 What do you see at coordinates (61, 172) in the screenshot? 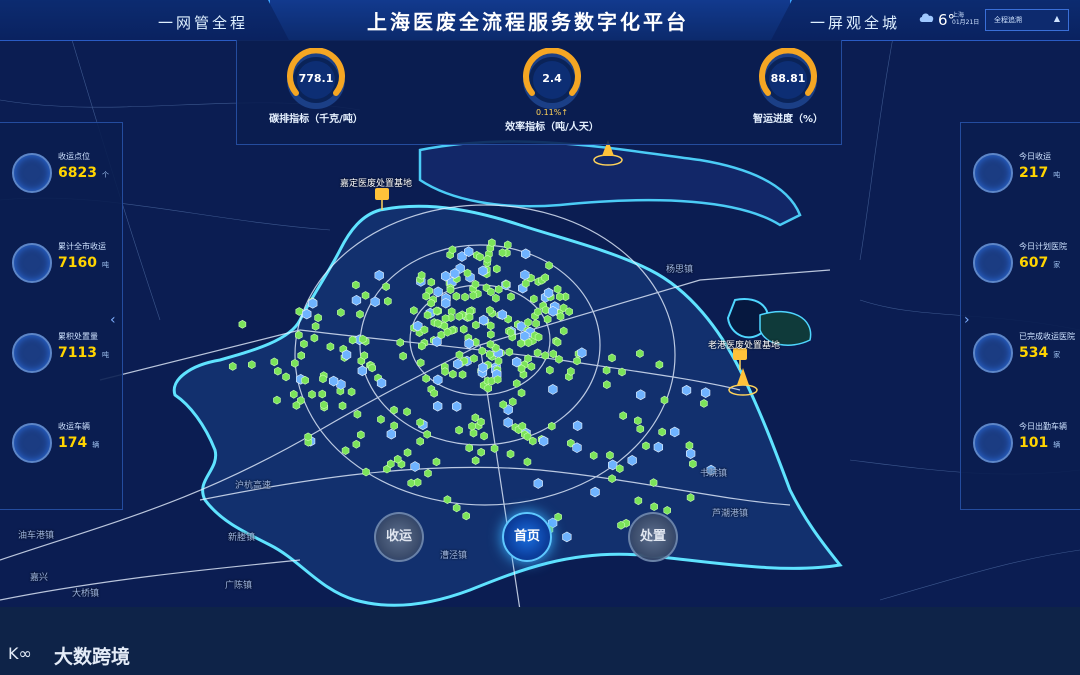
I see `stat-collection-points: 收运点位 6823 个` at bounding box center [61, 172].